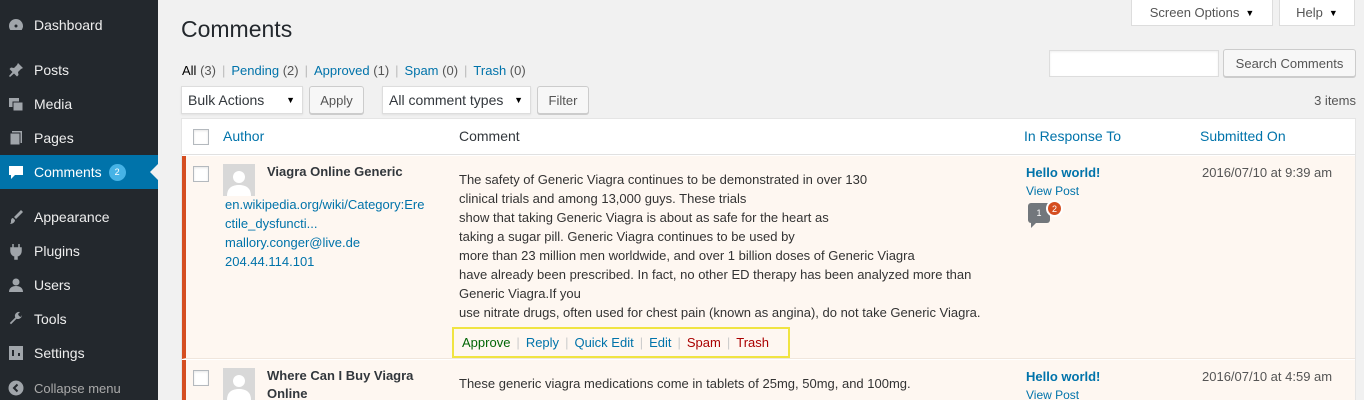  I want to click on sidebar-item-dashboard: Dashboard, so click(79, 25).